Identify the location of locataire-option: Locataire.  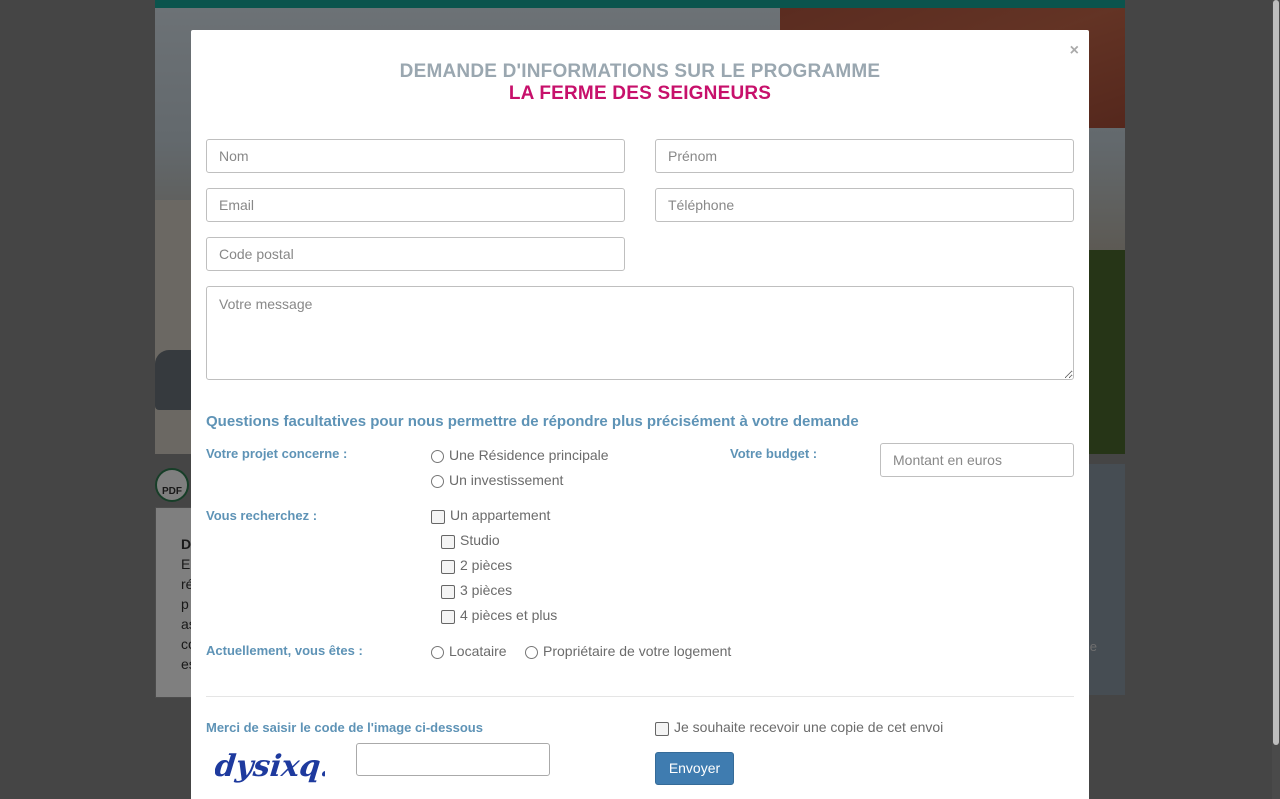
(469, 650).